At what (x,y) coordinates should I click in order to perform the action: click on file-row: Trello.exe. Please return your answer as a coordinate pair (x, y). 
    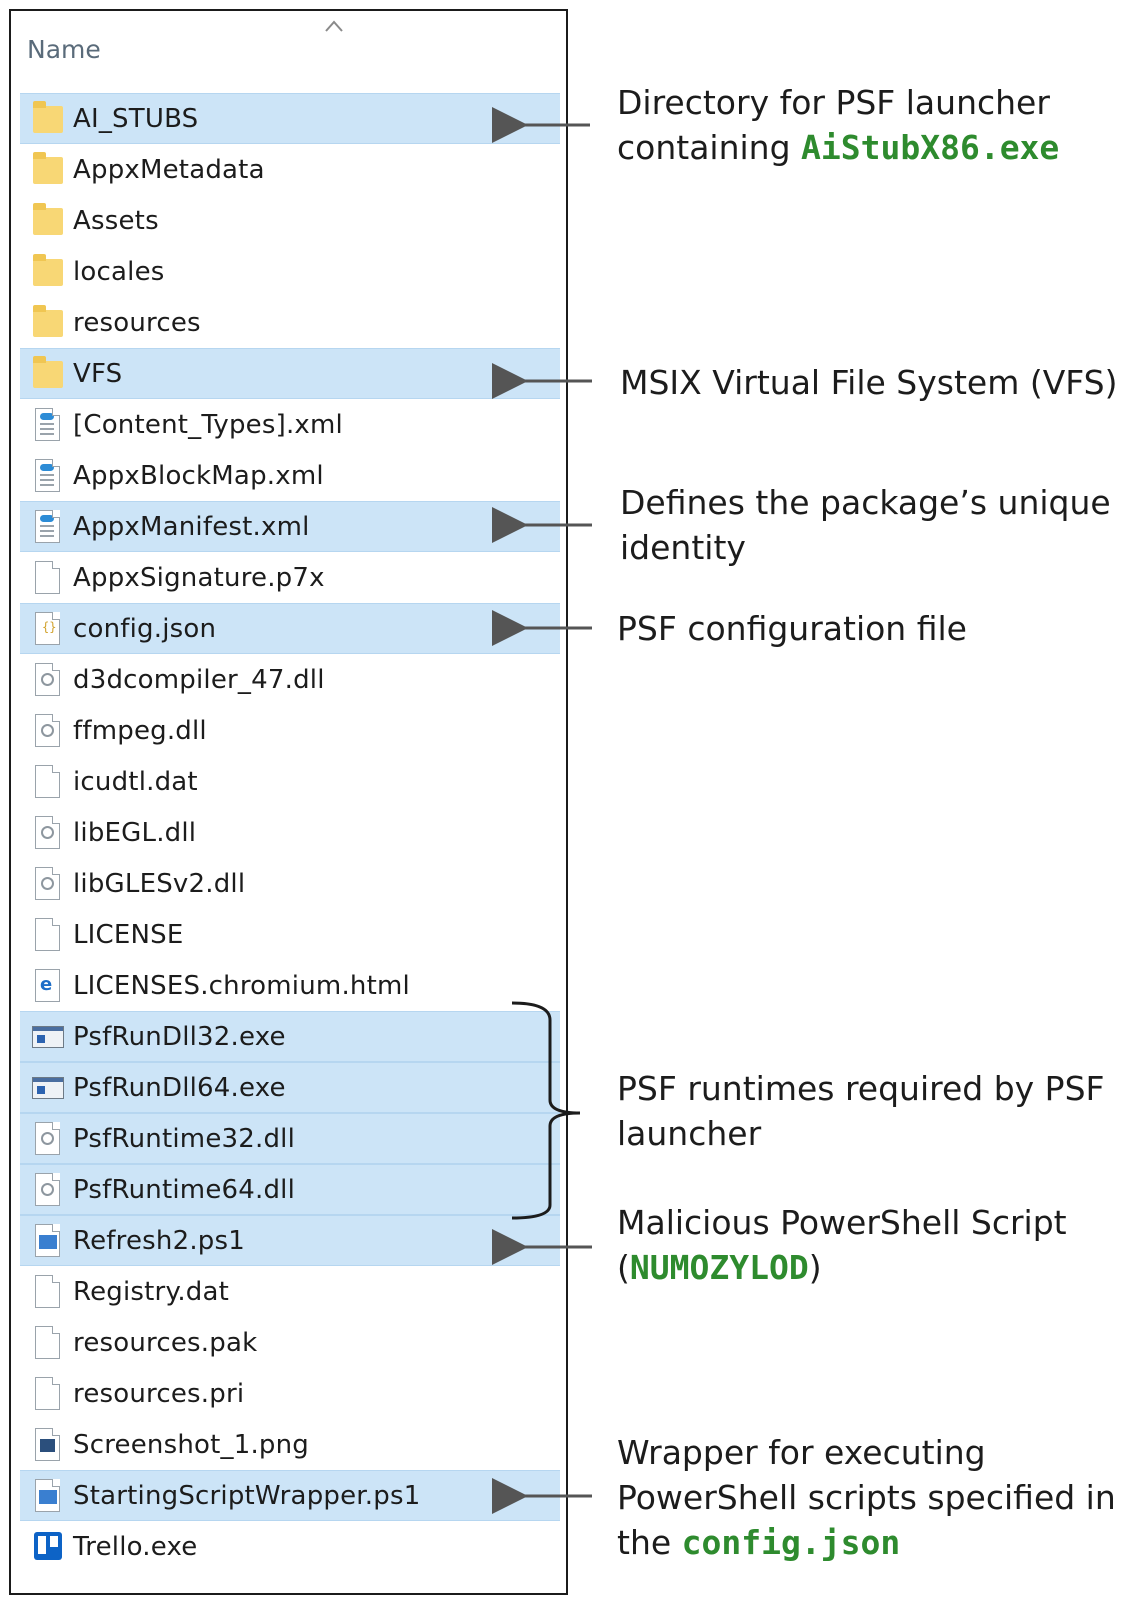
    Looking at the image, I should click on (290, 1546).